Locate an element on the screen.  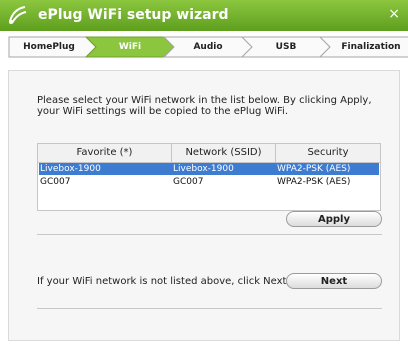
next-button: Next is located at coordinates (334, 281).